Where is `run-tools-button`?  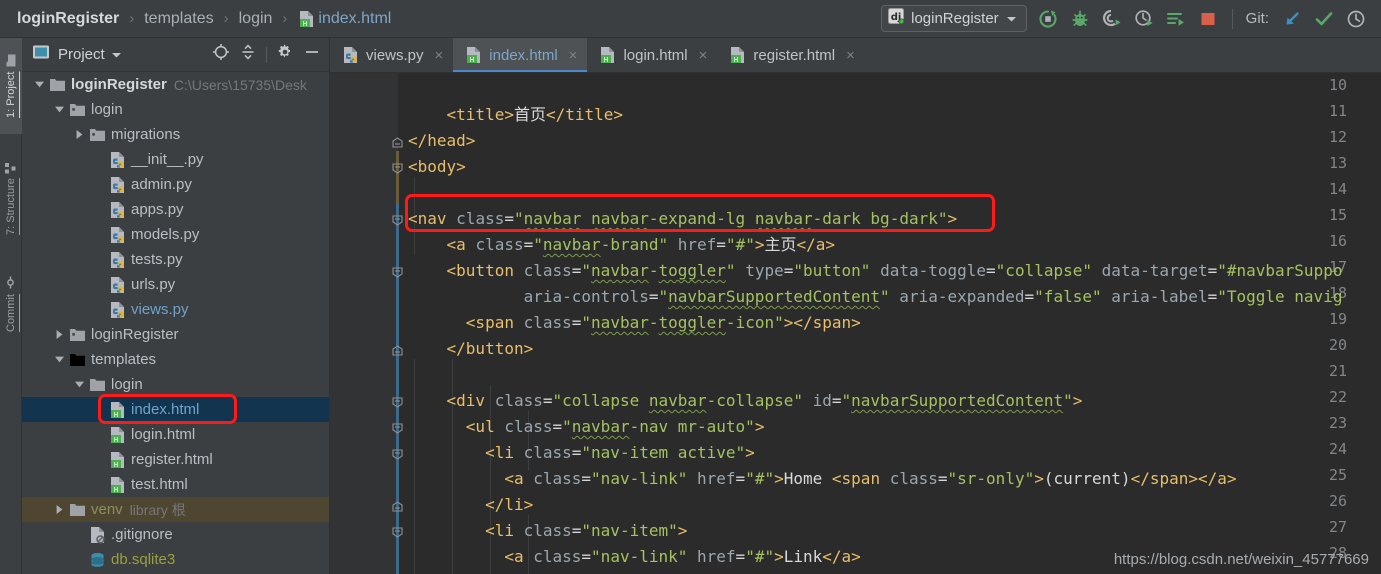
run-tools-button is located at coordinates (1176, 19).